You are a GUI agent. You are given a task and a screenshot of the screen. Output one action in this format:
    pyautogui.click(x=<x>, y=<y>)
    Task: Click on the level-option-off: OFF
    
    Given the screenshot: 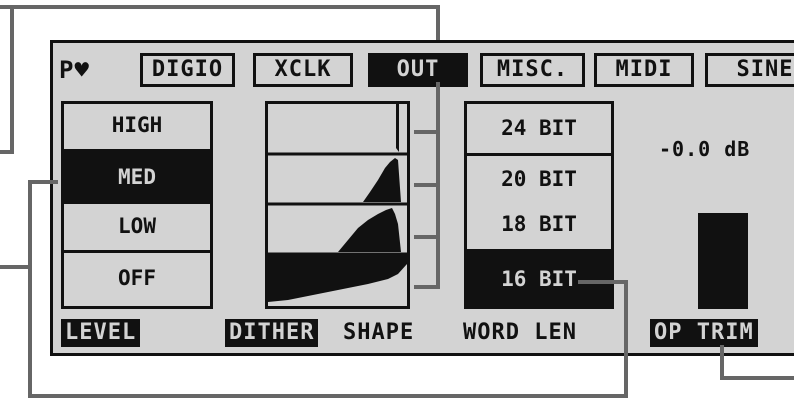 What is the action you would take?
    pyautogui.click(x=137, y=279)
    